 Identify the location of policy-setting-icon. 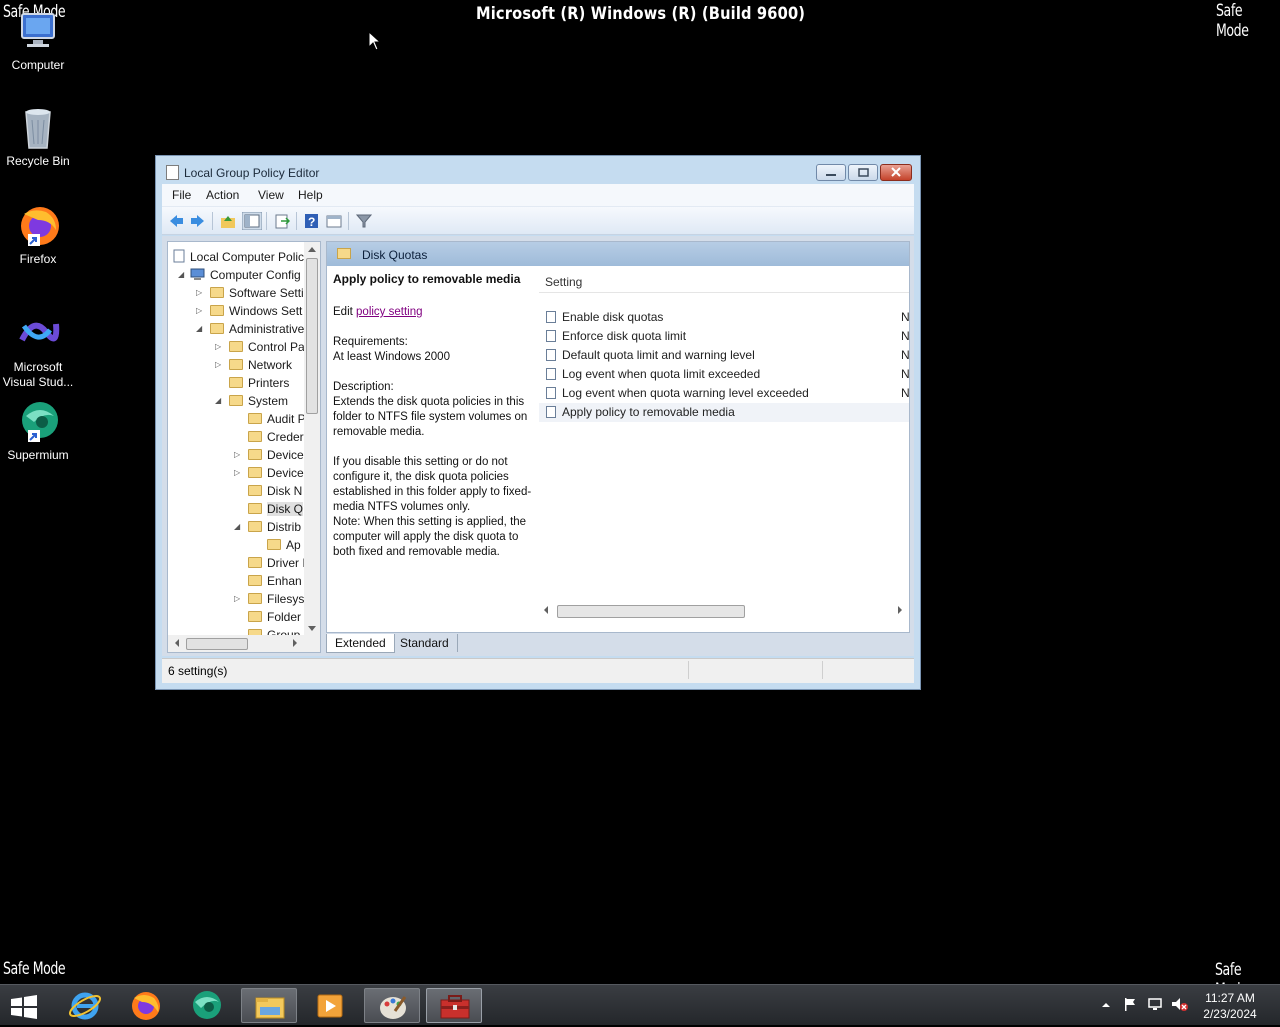
(551, 393).